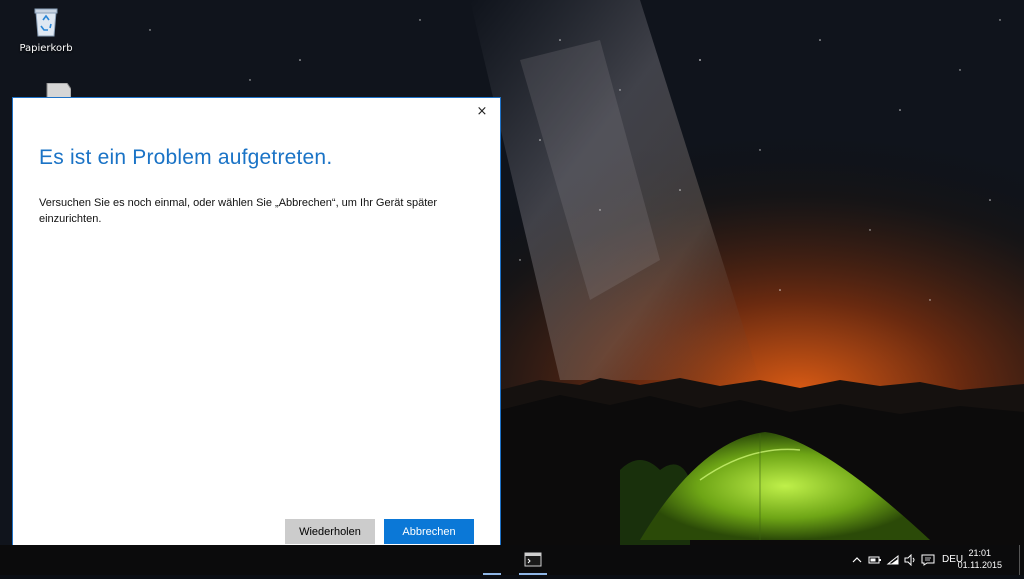 The image size is (1024, 579). I want to click on chevron-up-icon, so click(857, 560).